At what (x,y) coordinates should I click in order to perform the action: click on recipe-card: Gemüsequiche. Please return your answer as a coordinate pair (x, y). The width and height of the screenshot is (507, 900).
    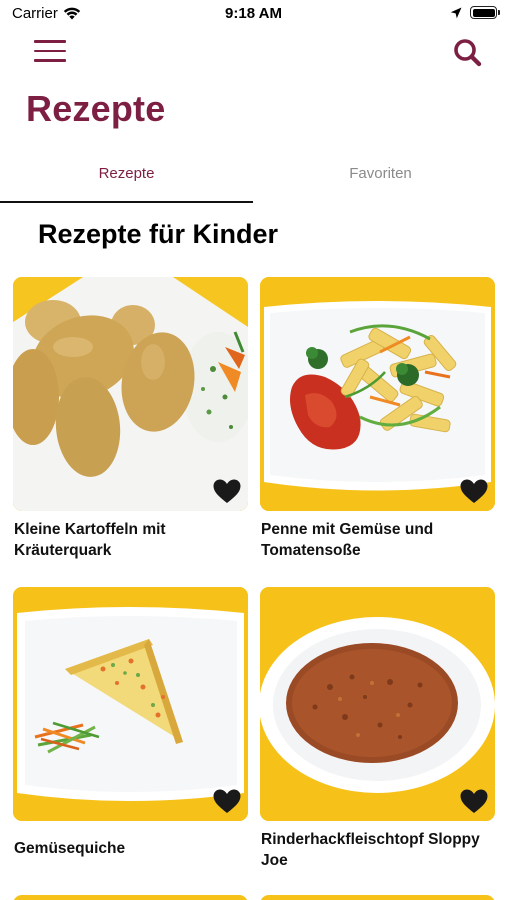
    Looking at the image, I should click on (130, 723).